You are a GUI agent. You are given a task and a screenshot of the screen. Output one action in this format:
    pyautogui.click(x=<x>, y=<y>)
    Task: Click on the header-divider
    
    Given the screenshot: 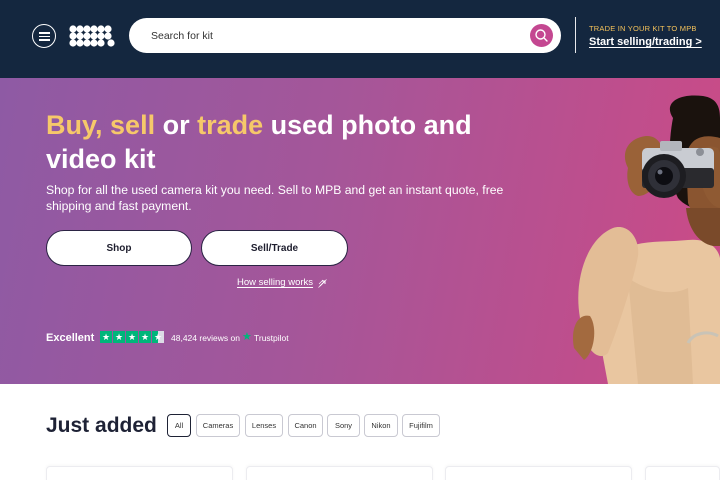 What is the action you would take?
    pyautogui.click(x=575, y=35)
    